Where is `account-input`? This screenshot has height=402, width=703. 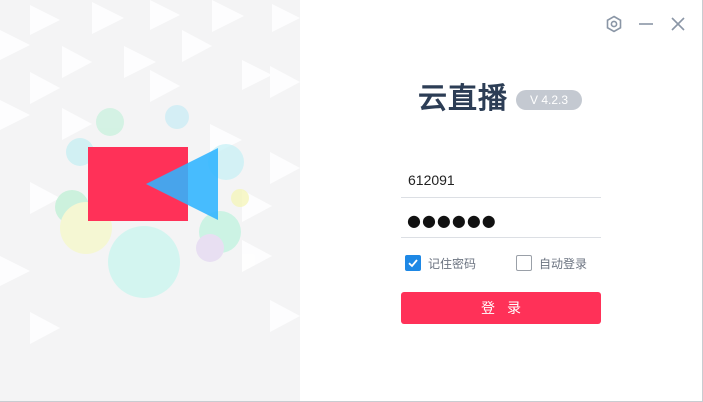 account-input is located at coordinates (501, 179).